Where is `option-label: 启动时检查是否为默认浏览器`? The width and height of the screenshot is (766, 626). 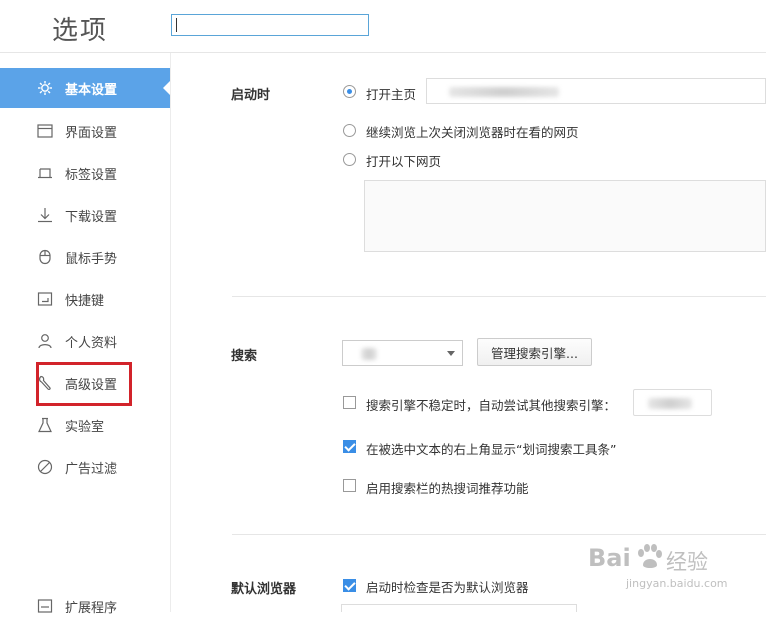 option-label: 启动时检查是否为默认浏览器 is located at coordinates (447, 587).